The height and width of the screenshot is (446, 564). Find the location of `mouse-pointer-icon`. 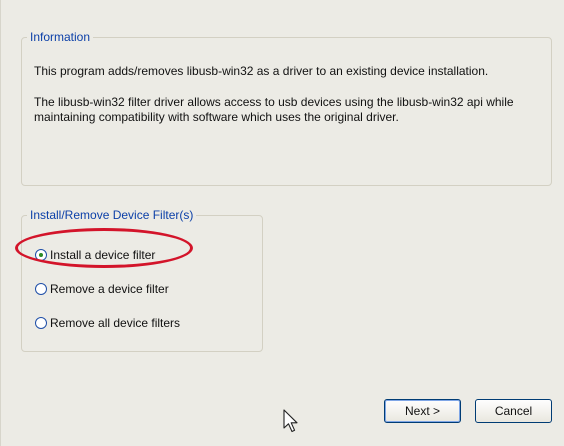

mouse-pointer-icon is located at coordinates (290, 421).